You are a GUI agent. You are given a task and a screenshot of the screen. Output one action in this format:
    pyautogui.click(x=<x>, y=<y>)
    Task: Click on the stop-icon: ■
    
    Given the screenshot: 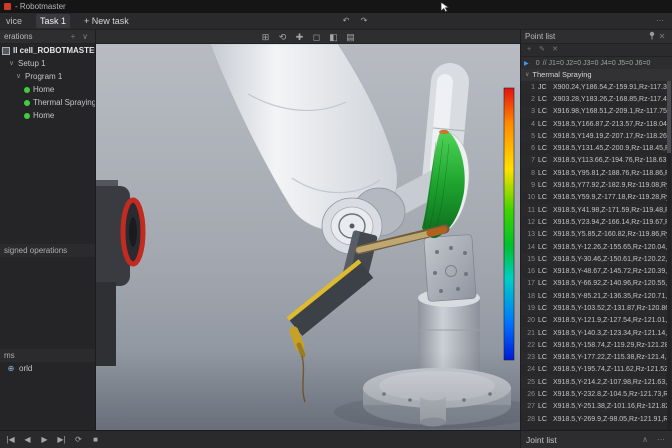 What is the action you would take?
    pyautogui.click(x=95, y=440)
    